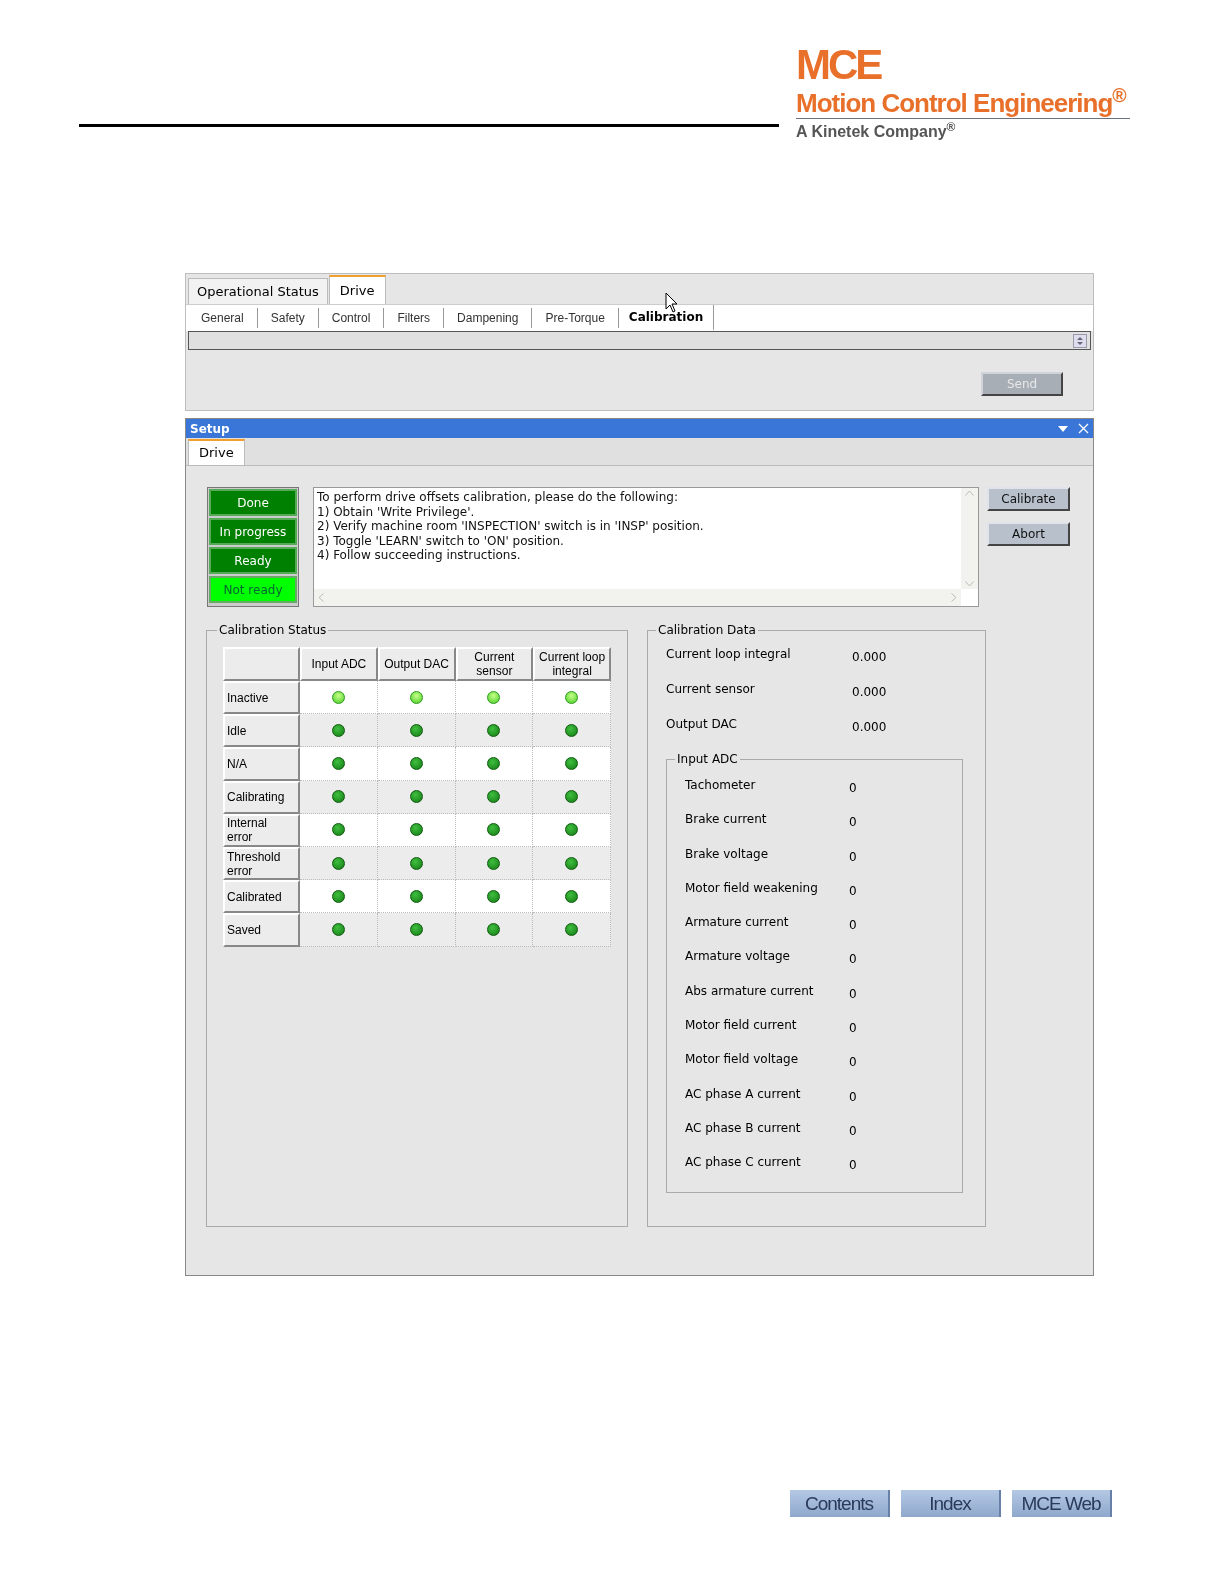 The image size is (1224, 1584). I want to click on data-label: Tachometer, so click(721, 785).